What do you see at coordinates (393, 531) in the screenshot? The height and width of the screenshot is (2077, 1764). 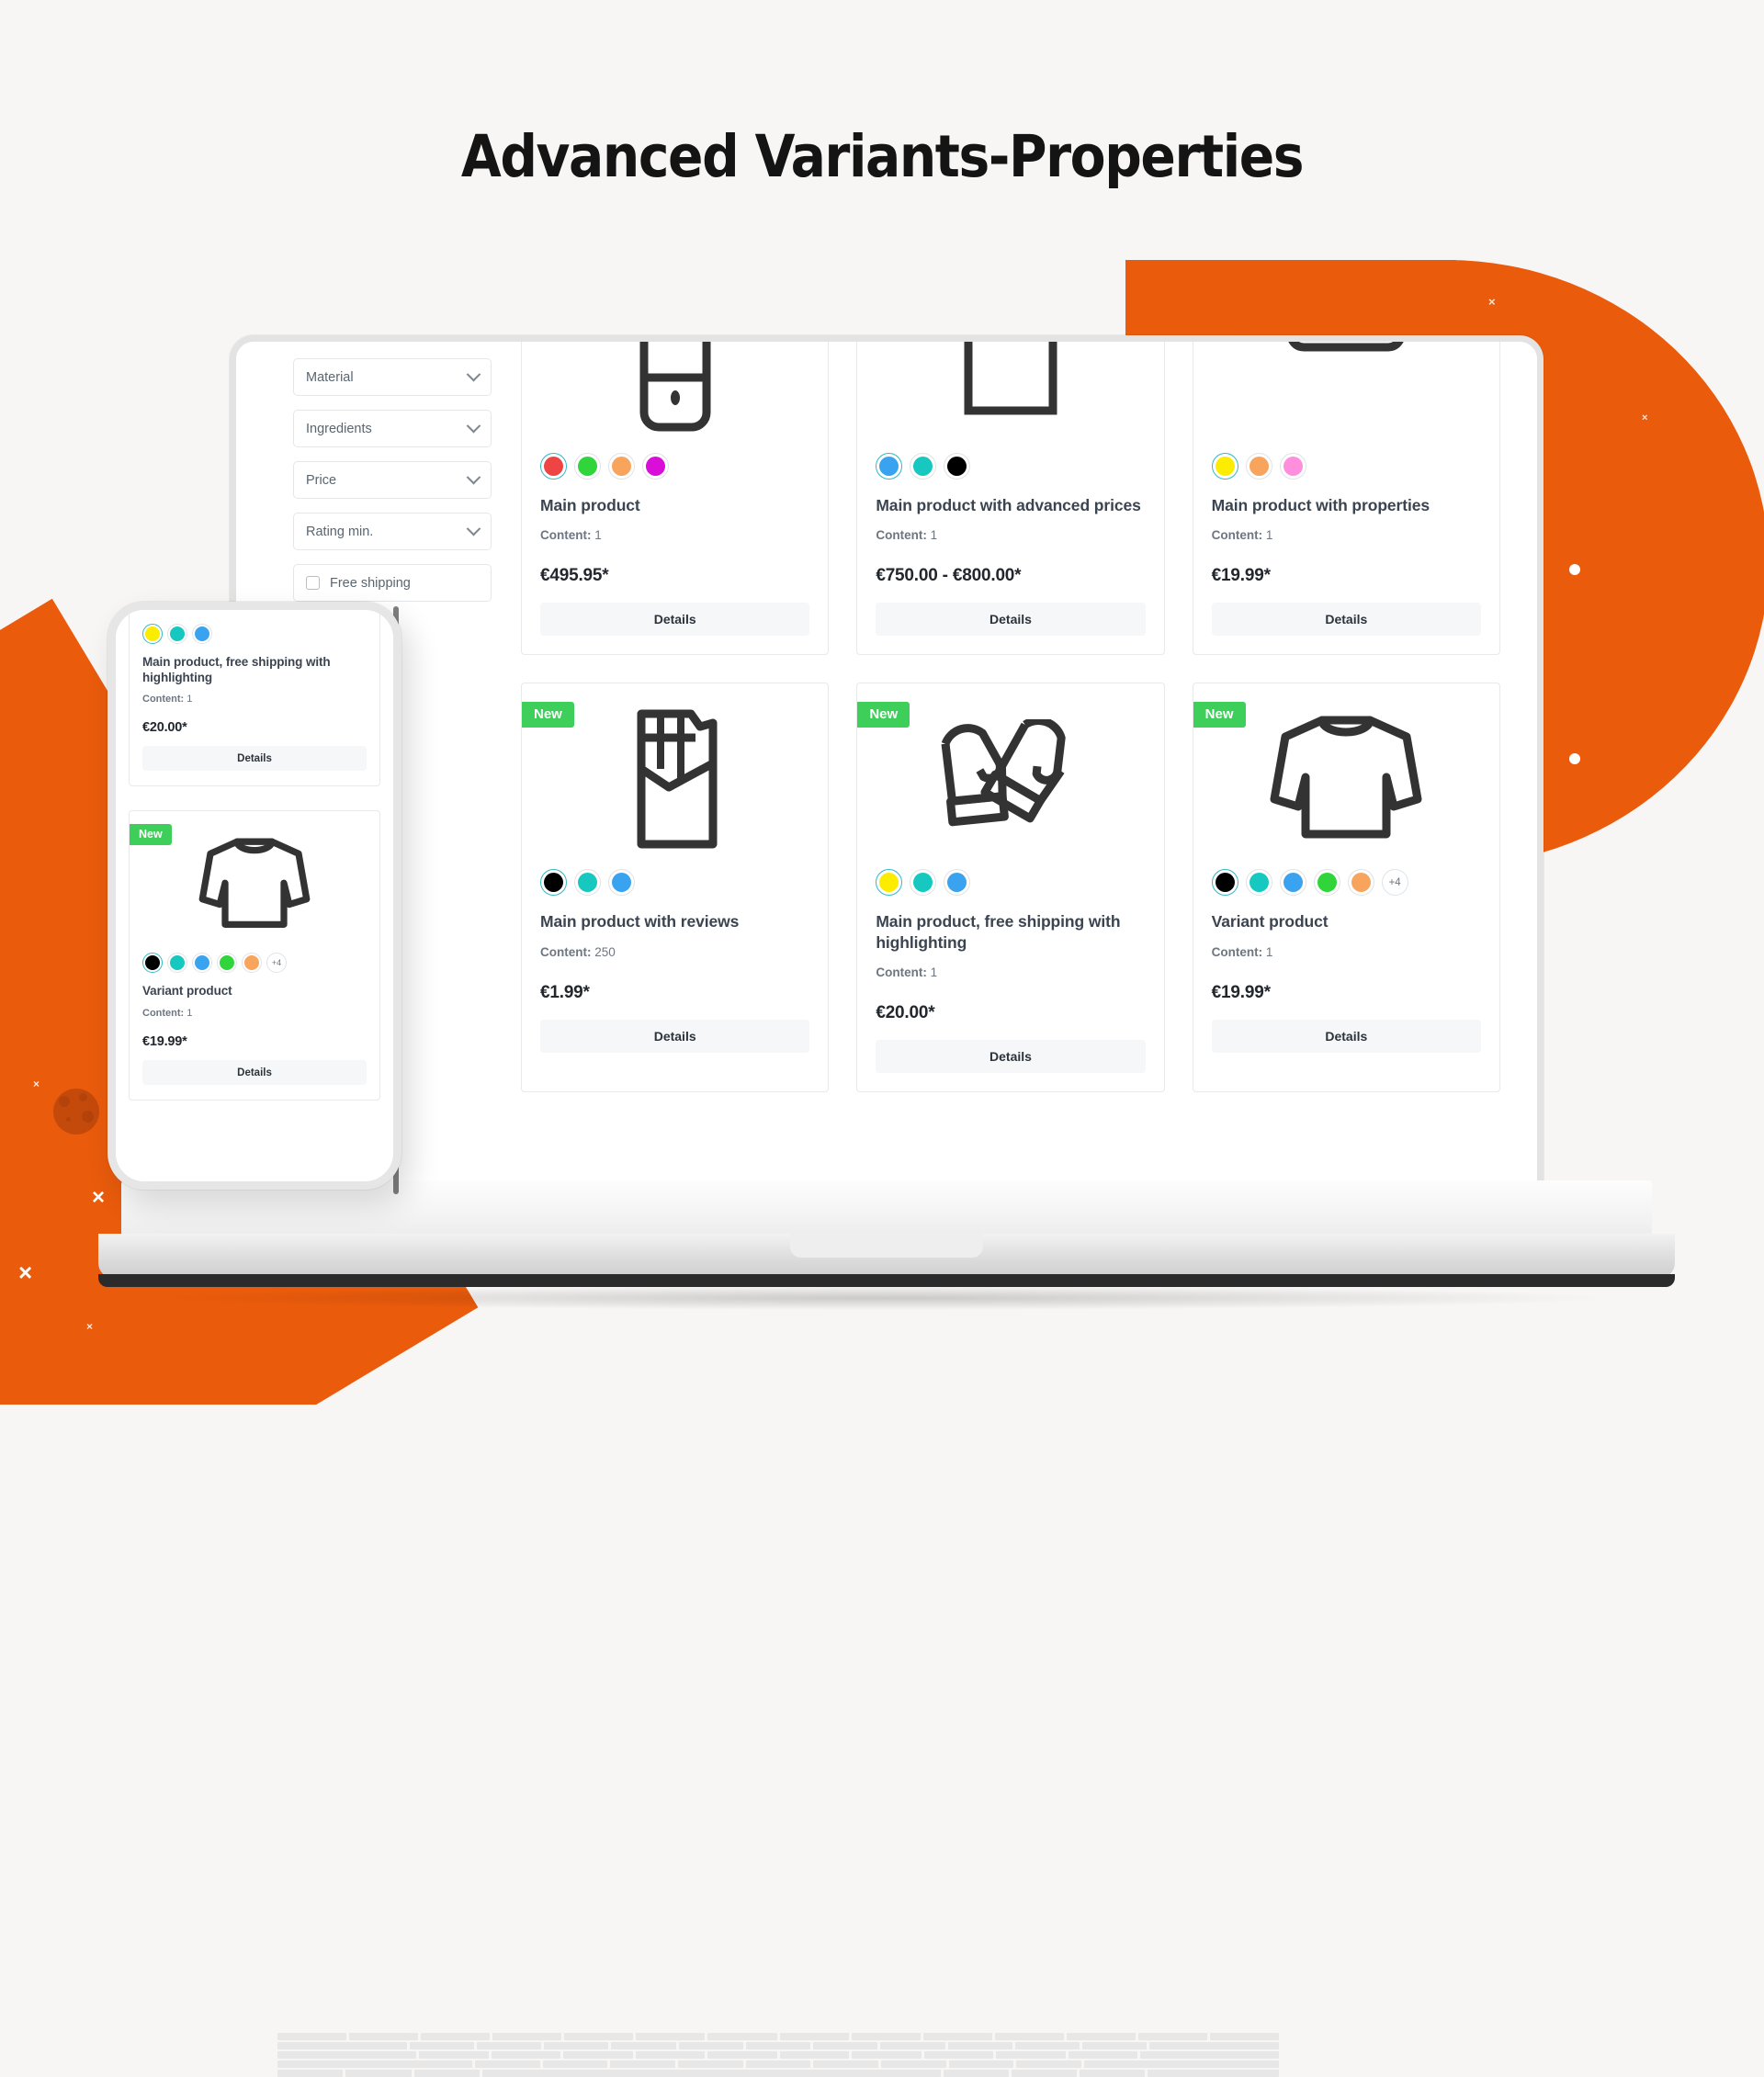 I see `filter-rating-min: Rating min.` at bounding box center [393, 531].